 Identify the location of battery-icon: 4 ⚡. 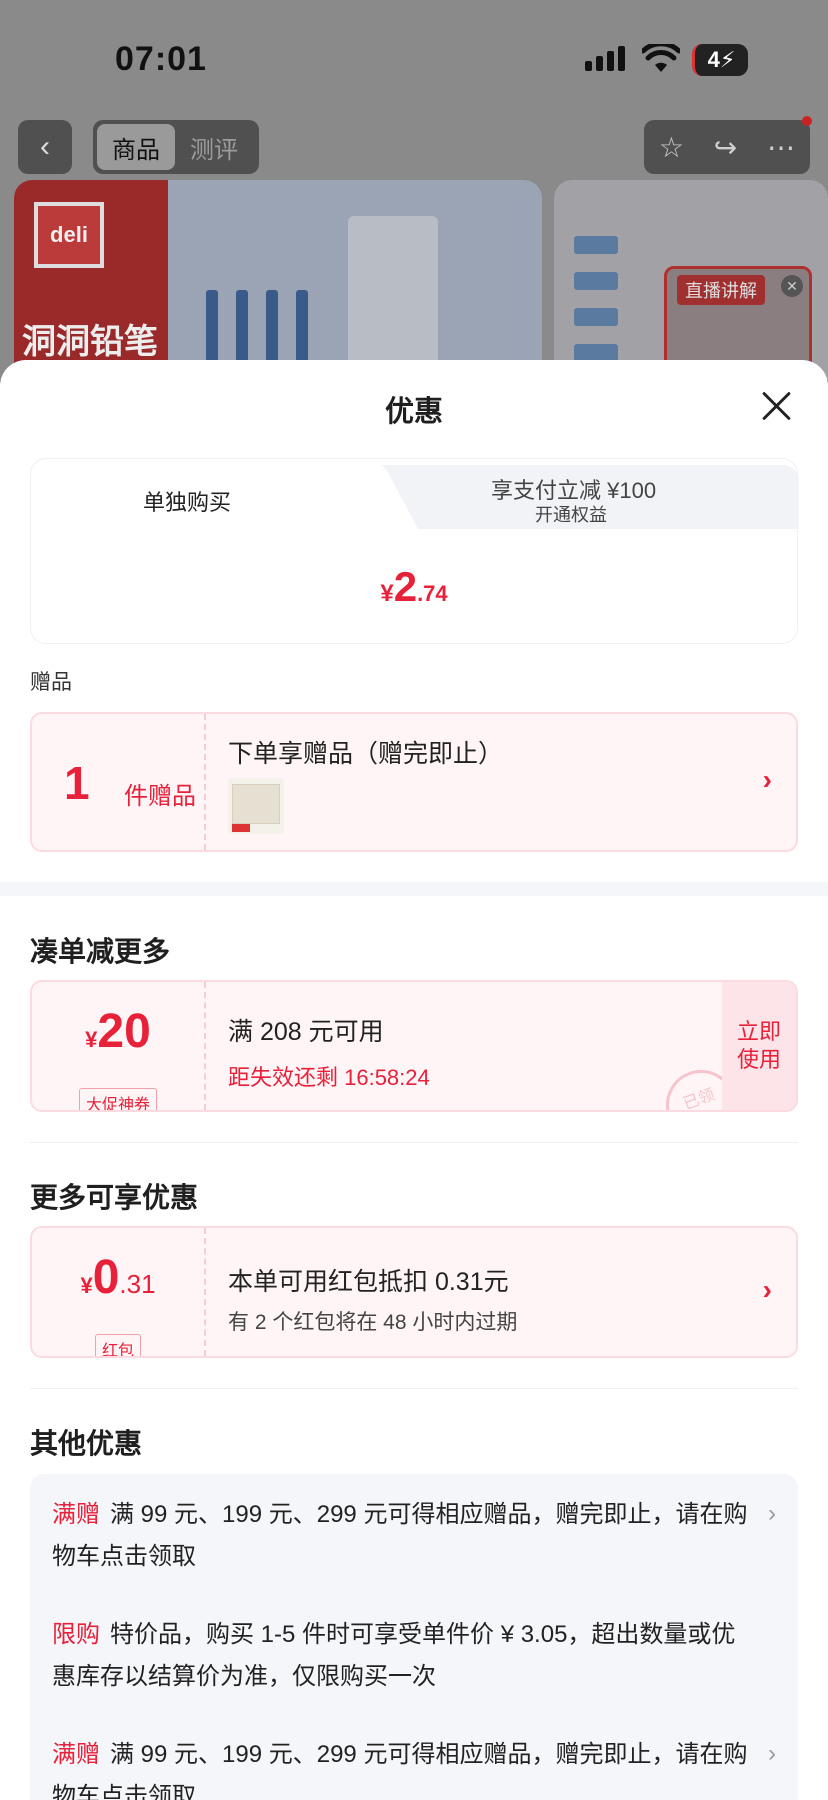
(720, 60).